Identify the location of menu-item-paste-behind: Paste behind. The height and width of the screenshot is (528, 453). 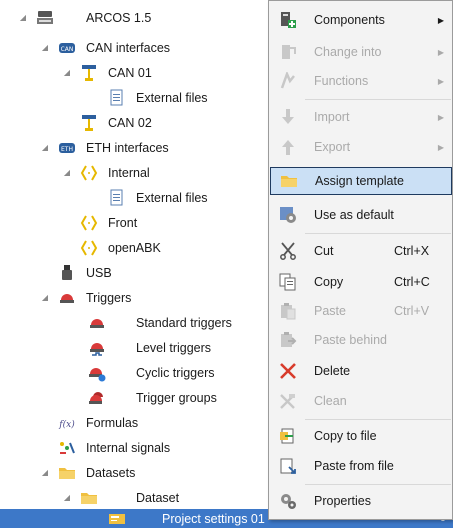
(361, 340).